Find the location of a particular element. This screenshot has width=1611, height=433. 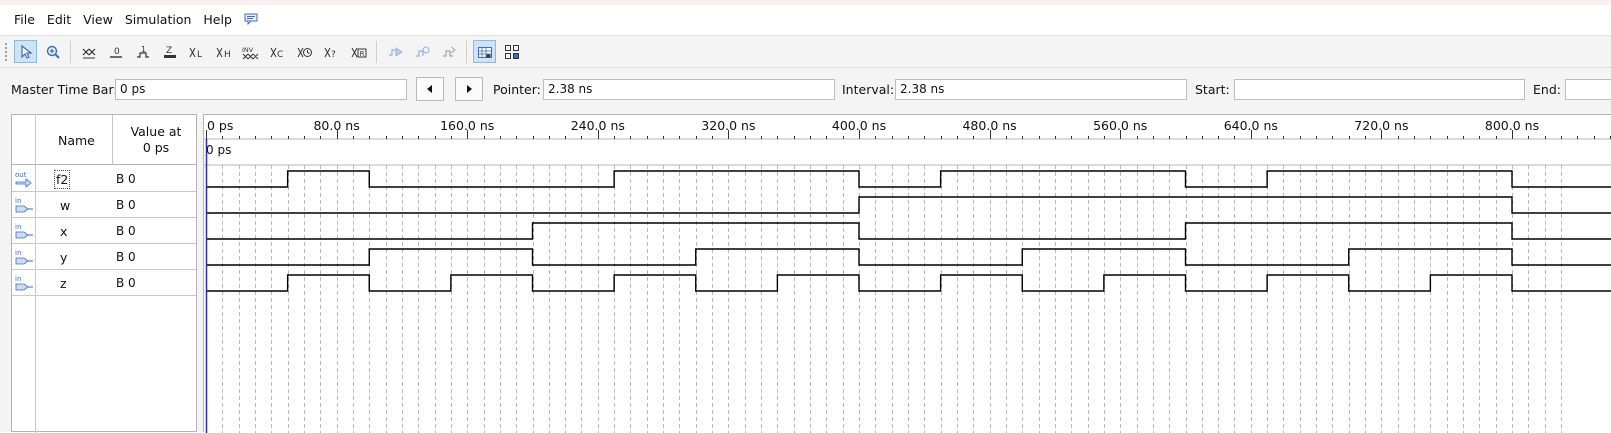

run-timing-simulation-icon is located at coordinates (422, 51).